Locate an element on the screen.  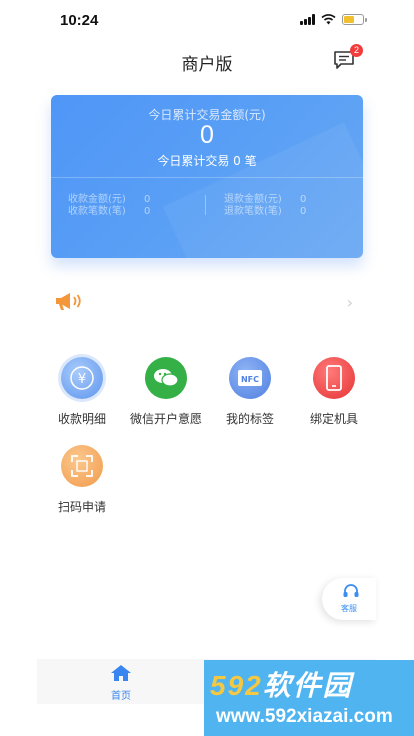
refund-amount-label: 退款金额(元) is located at coordinates (253, 199).